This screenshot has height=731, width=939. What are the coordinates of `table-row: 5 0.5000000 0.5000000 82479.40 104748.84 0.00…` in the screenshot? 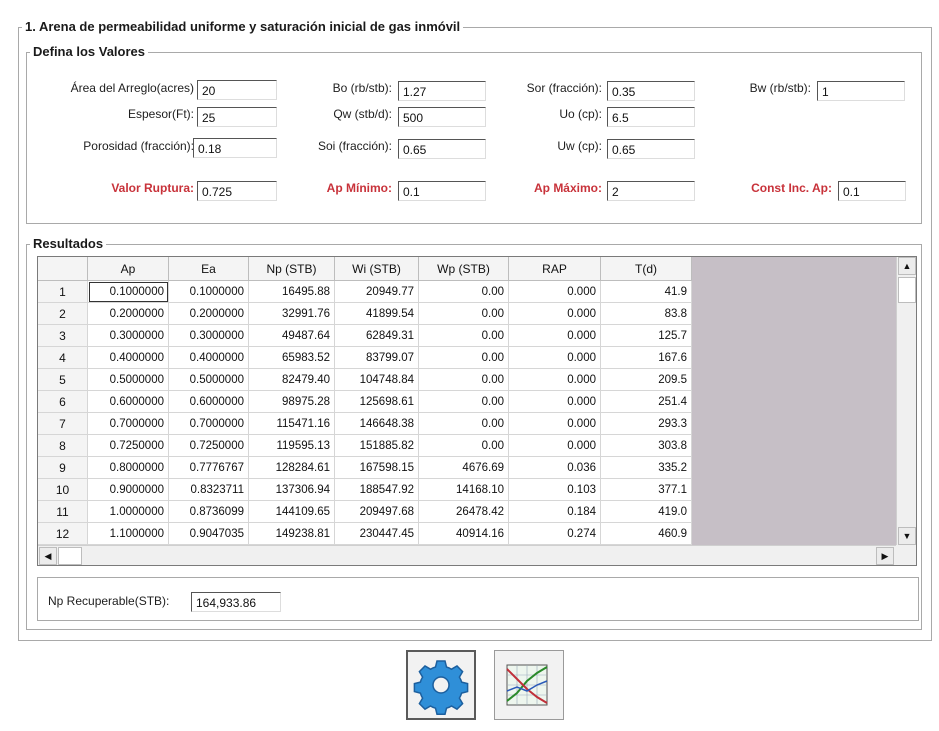 It's located at (365, 380).